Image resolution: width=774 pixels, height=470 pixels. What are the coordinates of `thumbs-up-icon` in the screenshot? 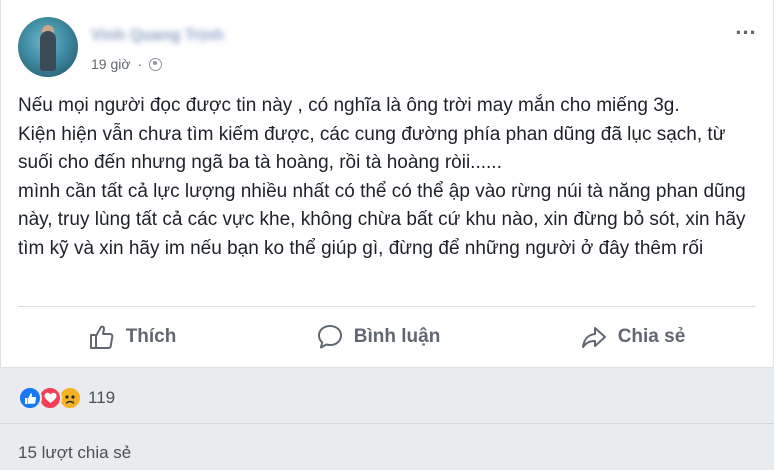 It's located at (101, 337).